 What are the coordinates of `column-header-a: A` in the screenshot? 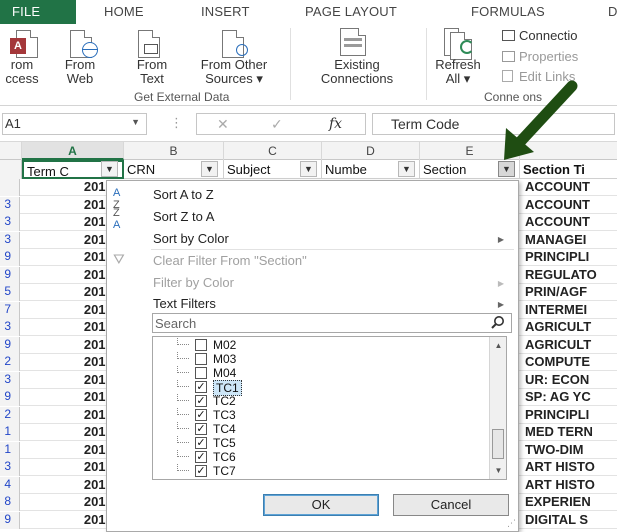 It's located at (73, 151).